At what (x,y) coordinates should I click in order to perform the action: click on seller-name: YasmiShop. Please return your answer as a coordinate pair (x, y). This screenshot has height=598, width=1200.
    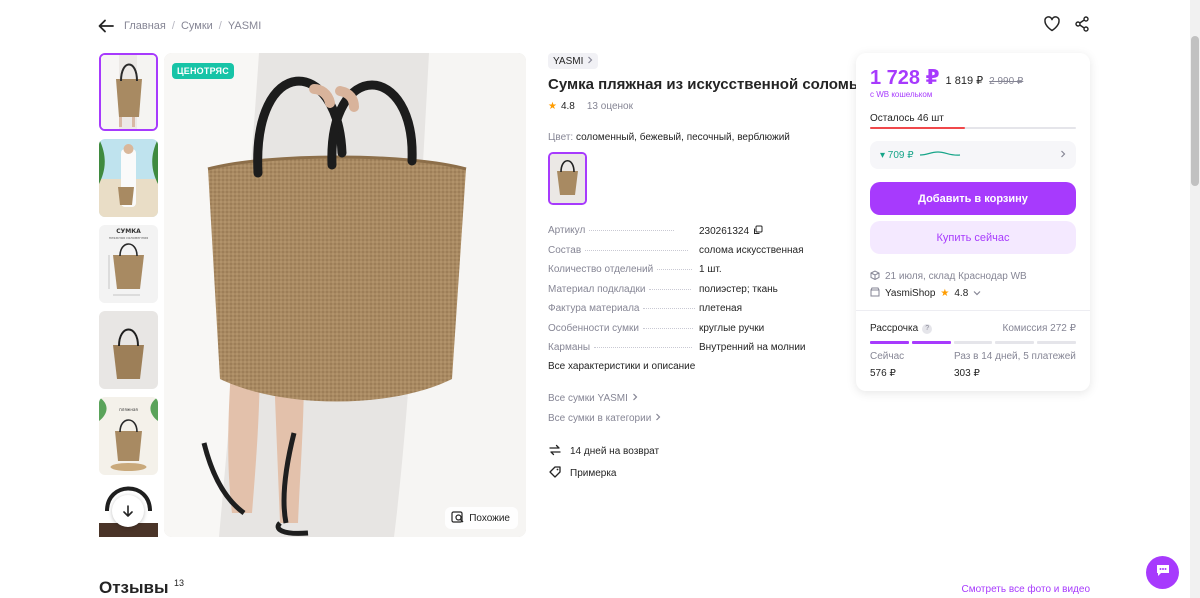
    Looking at the image, I should click on (910, 293).